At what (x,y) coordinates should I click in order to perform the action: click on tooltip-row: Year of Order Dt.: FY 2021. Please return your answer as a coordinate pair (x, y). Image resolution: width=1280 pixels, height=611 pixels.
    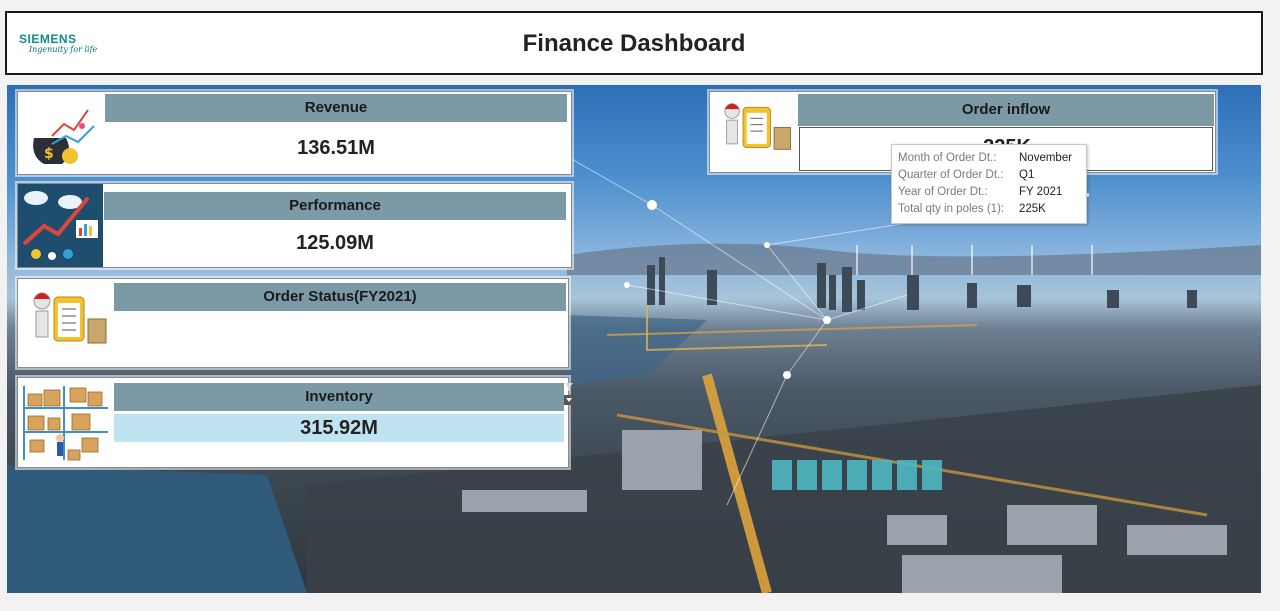
    Looking at the image, I should click on (989, 194).